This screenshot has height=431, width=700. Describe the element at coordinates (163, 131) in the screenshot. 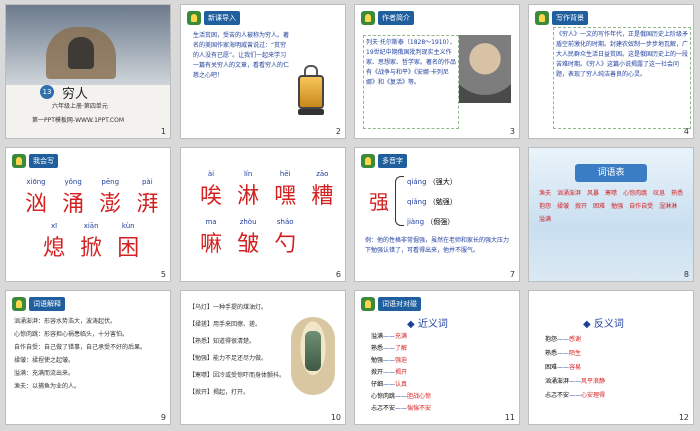

I see `slide-number: 1` at that location.